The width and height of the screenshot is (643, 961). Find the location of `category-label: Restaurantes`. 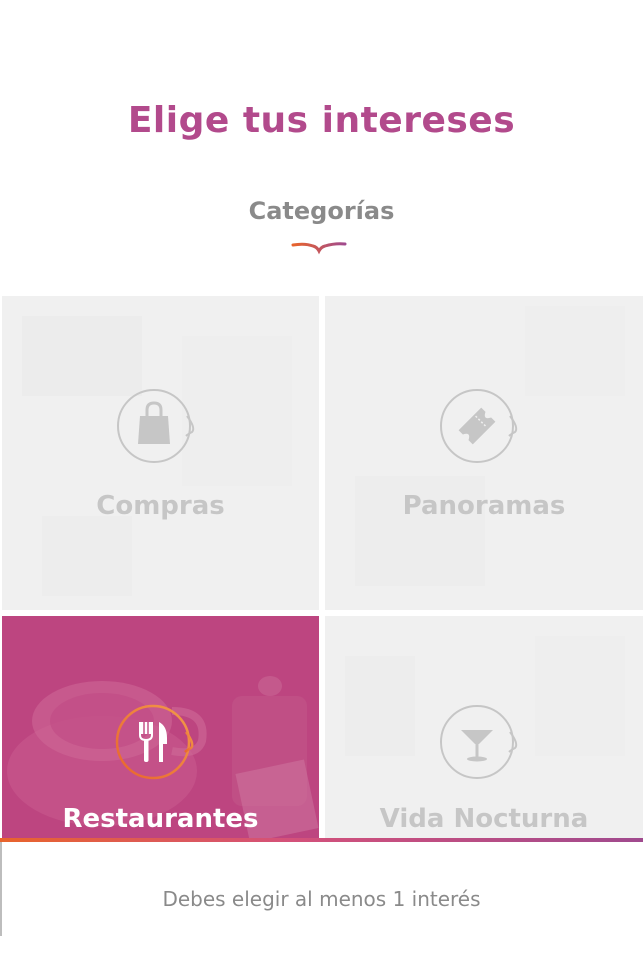

category-label: Restaurantes is located at coordinates (160, 819).